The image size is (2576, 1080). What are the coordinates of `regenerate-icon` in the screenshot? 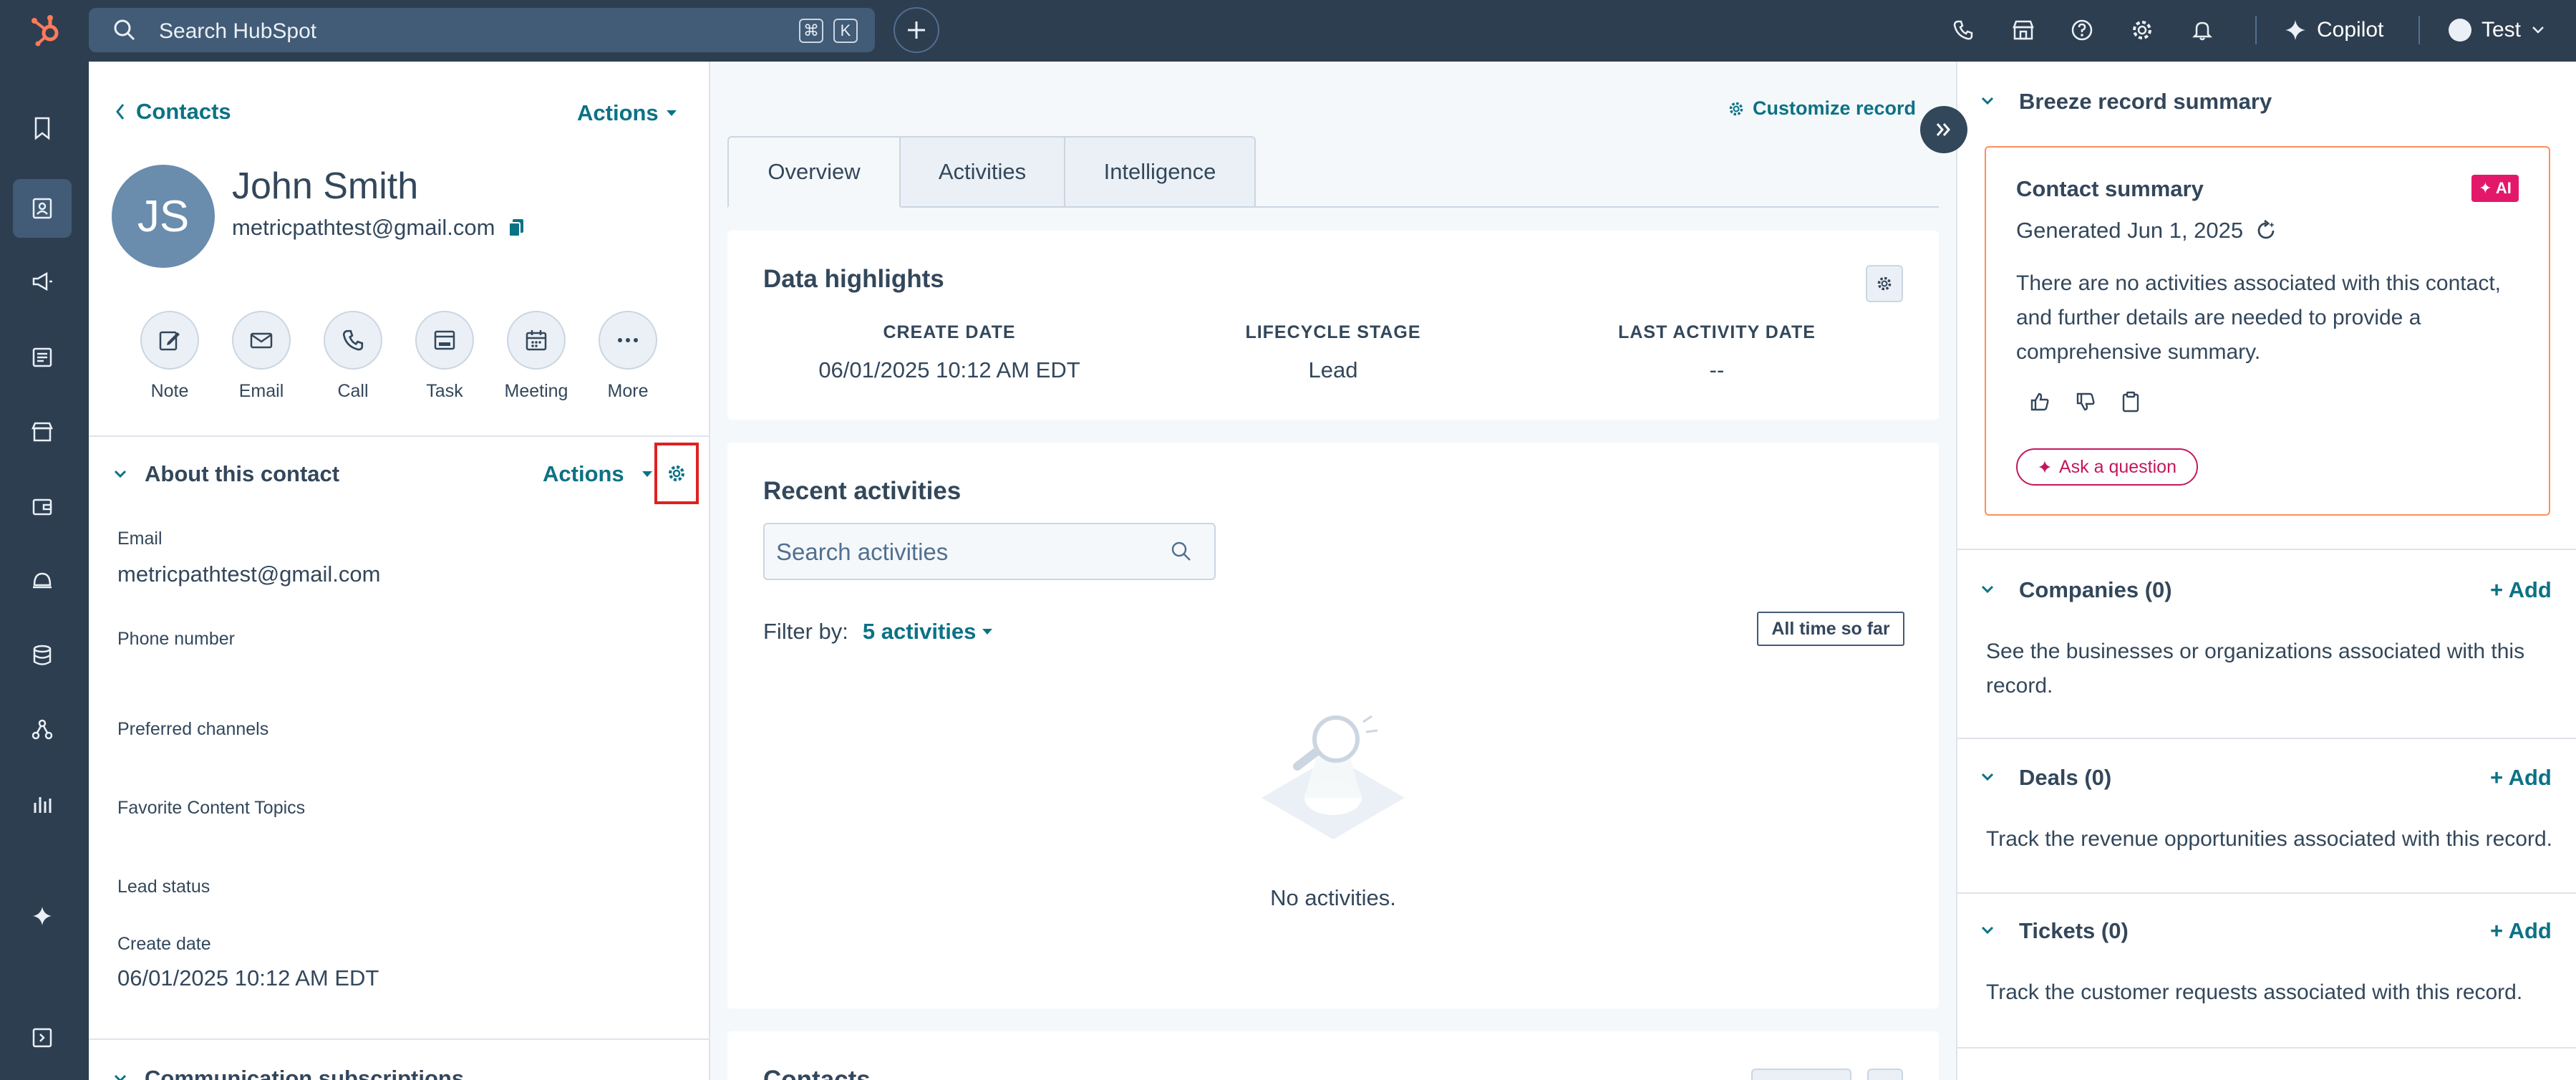 It's located at (2266, 230).